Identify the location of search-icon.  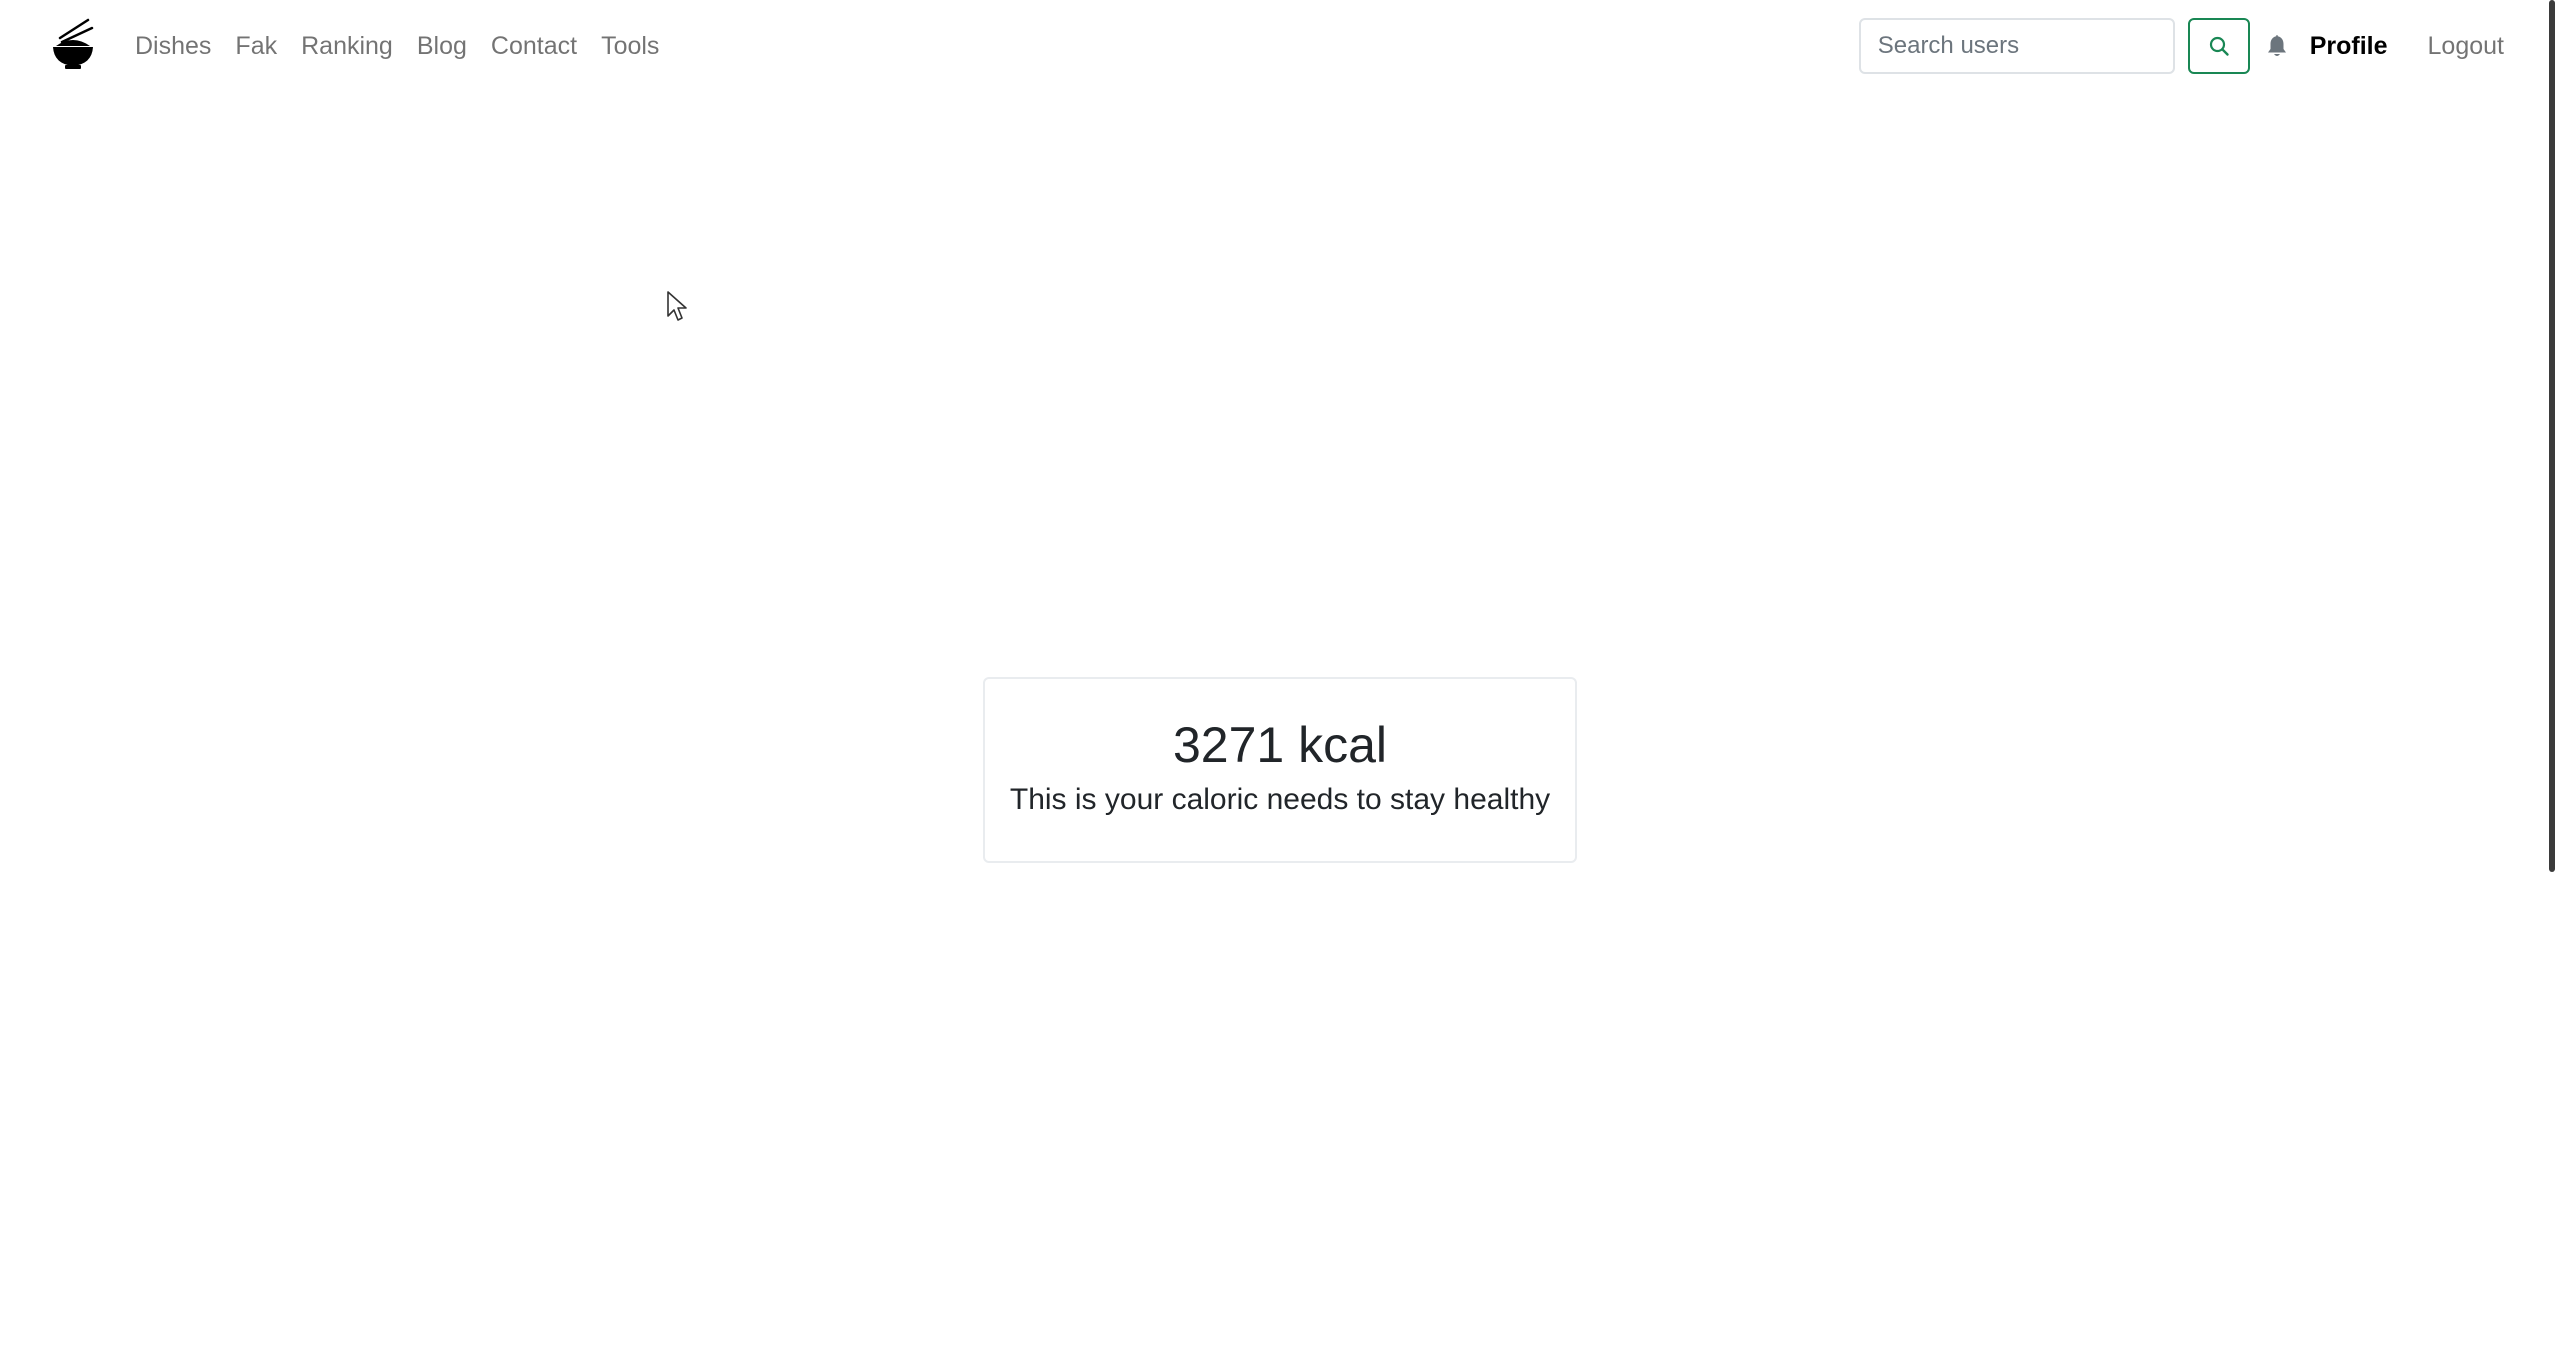
(2219, 46).